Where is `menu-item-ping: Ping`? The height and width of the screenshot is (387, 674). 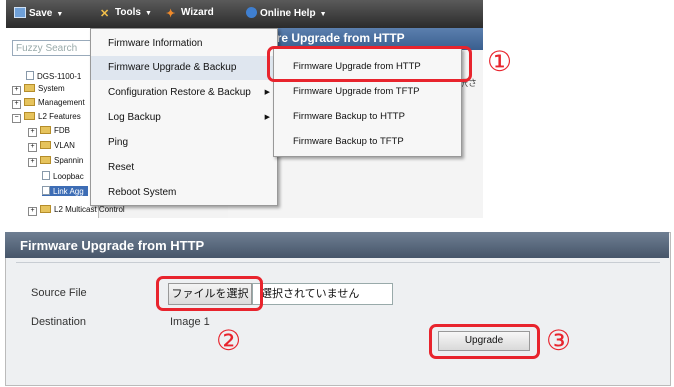 menu-item-ping: Ping is located at coordinates (184, 143).